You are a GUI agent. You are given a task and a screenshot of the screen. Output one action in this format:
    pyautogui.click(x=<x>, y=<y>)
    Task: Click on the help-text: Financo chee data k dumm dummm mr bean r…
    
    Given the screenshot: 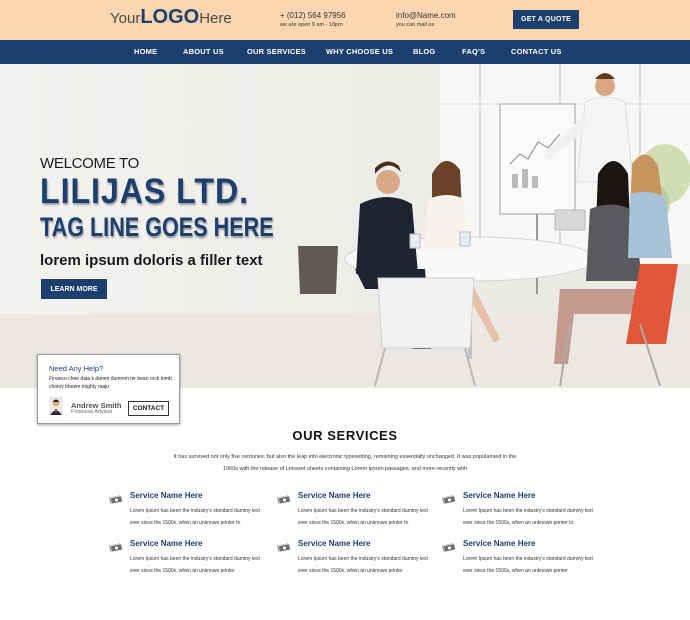 What is the action you would take?
    pyautogui.click(x=110, y=383)
    